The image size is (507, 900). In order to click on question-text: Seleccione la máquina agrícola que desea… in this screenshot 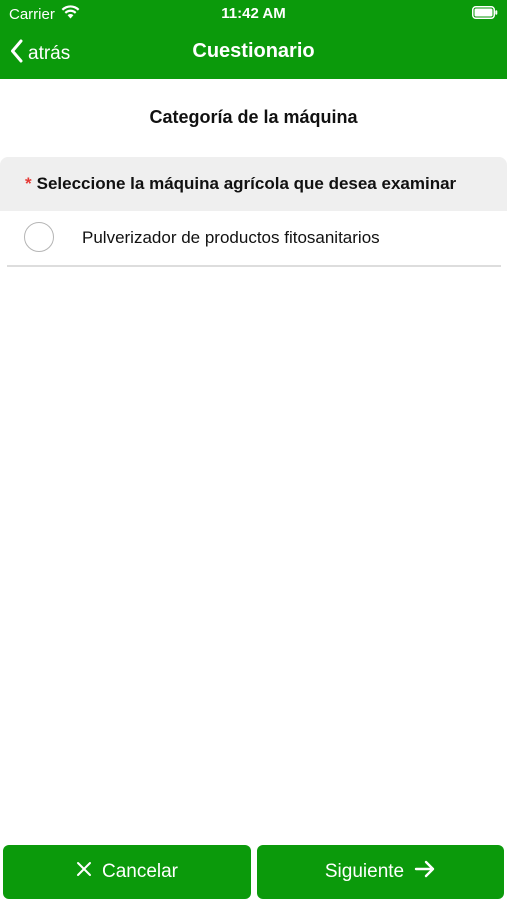, I will do `click(246, 183)`.